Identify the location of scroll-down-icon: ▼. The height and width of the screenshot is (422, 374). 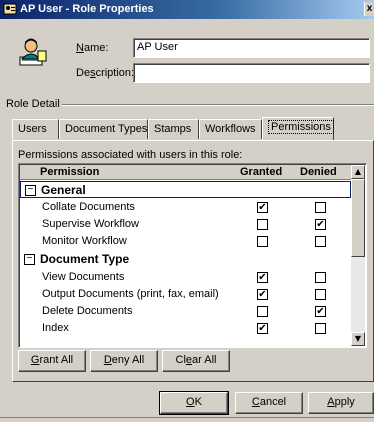
(358, 339).